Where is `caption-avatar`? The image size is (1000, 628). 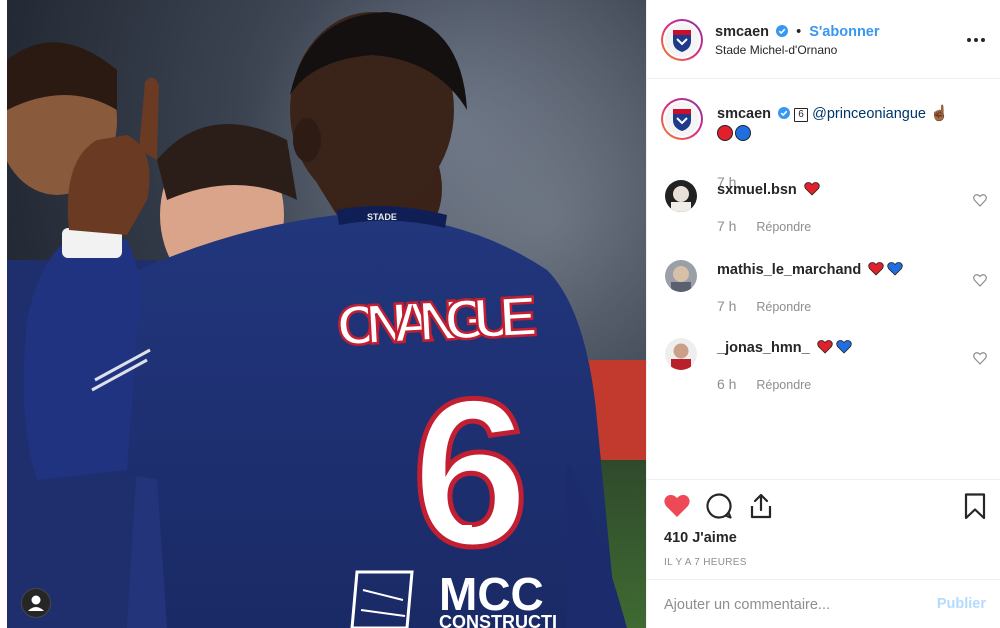
caption-avatar is located at coordinates (682, 119).